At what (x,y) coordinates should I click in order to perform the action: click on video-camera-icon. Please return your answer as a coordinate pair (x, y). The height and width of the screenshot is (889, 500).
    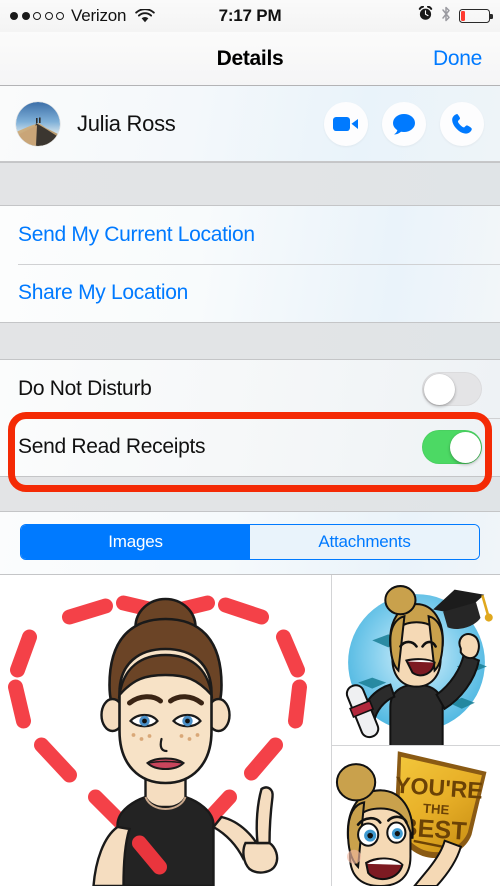
    Looking at the image, I should click on (346, 124).